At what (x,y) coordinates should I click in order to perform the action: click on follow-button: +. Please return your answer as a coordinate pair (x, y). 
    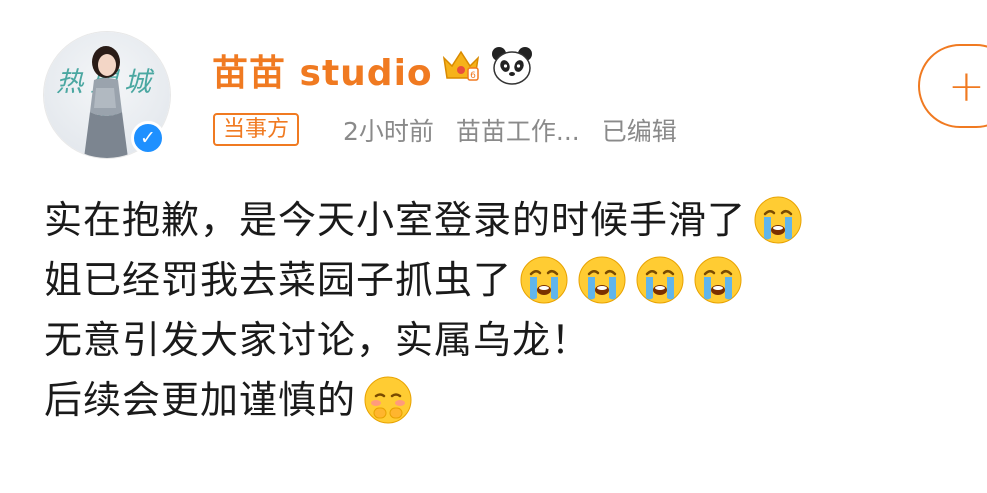
    Looking at the image, I should click on (952, 86).